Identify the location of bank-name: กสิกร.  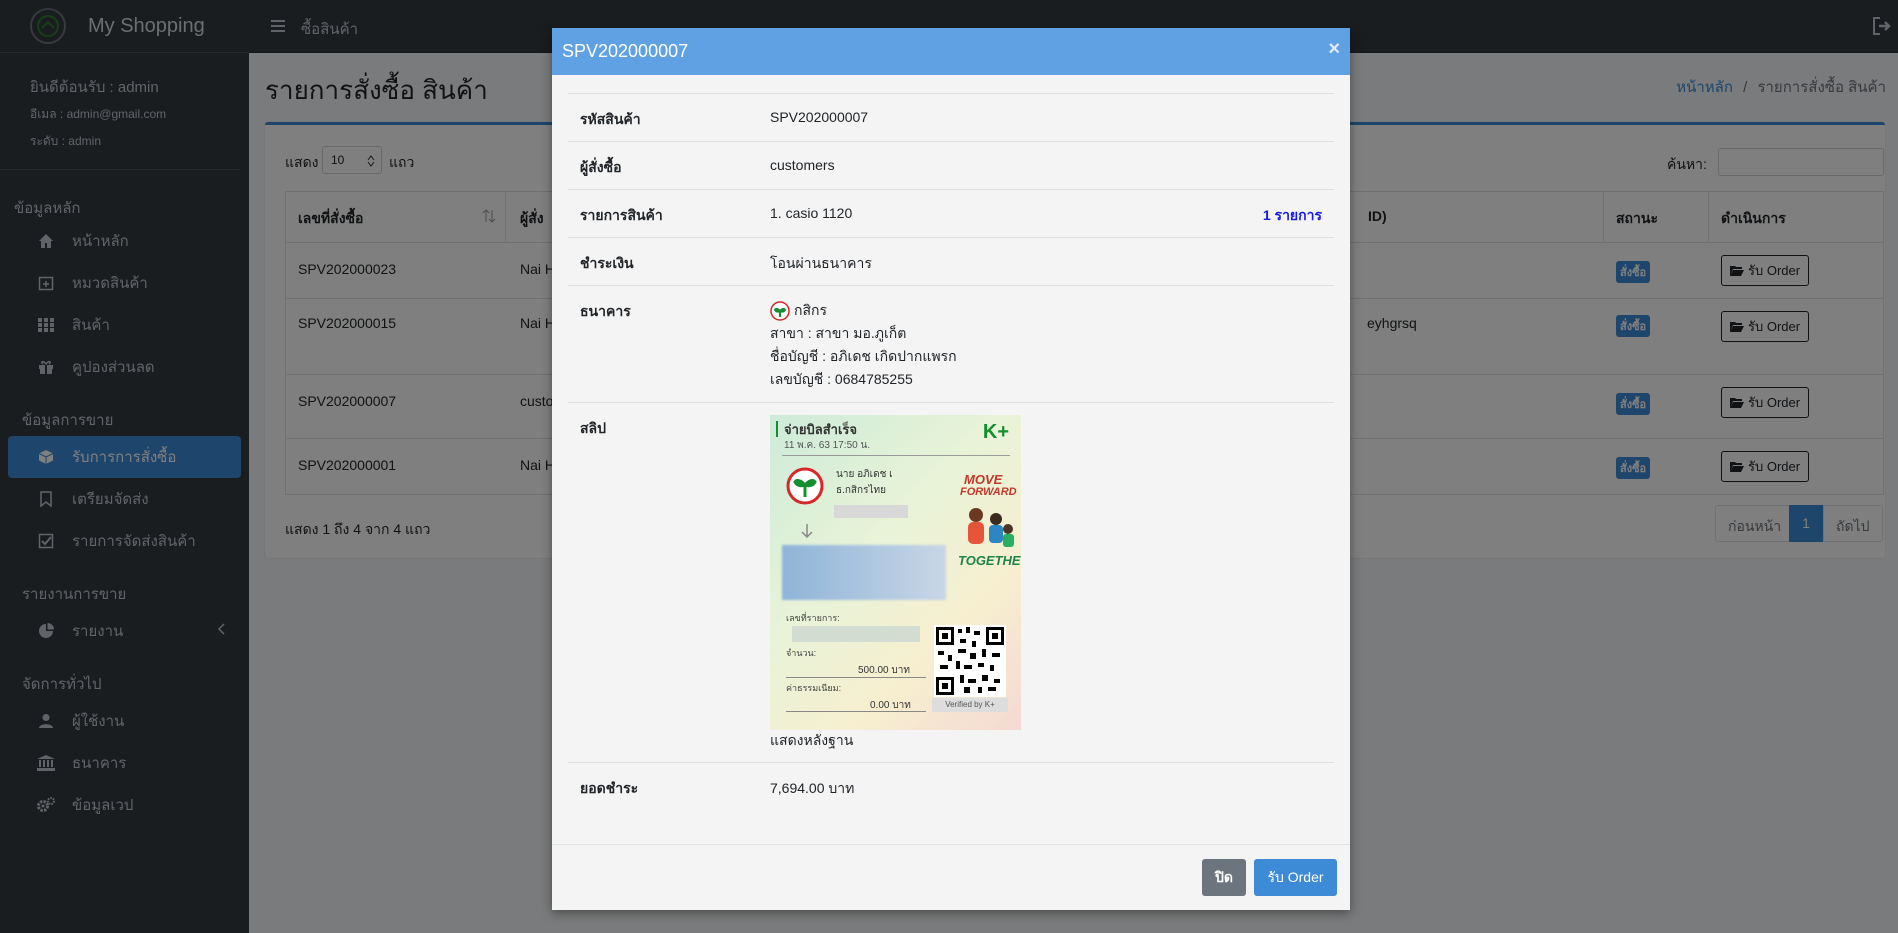
(811, 310).